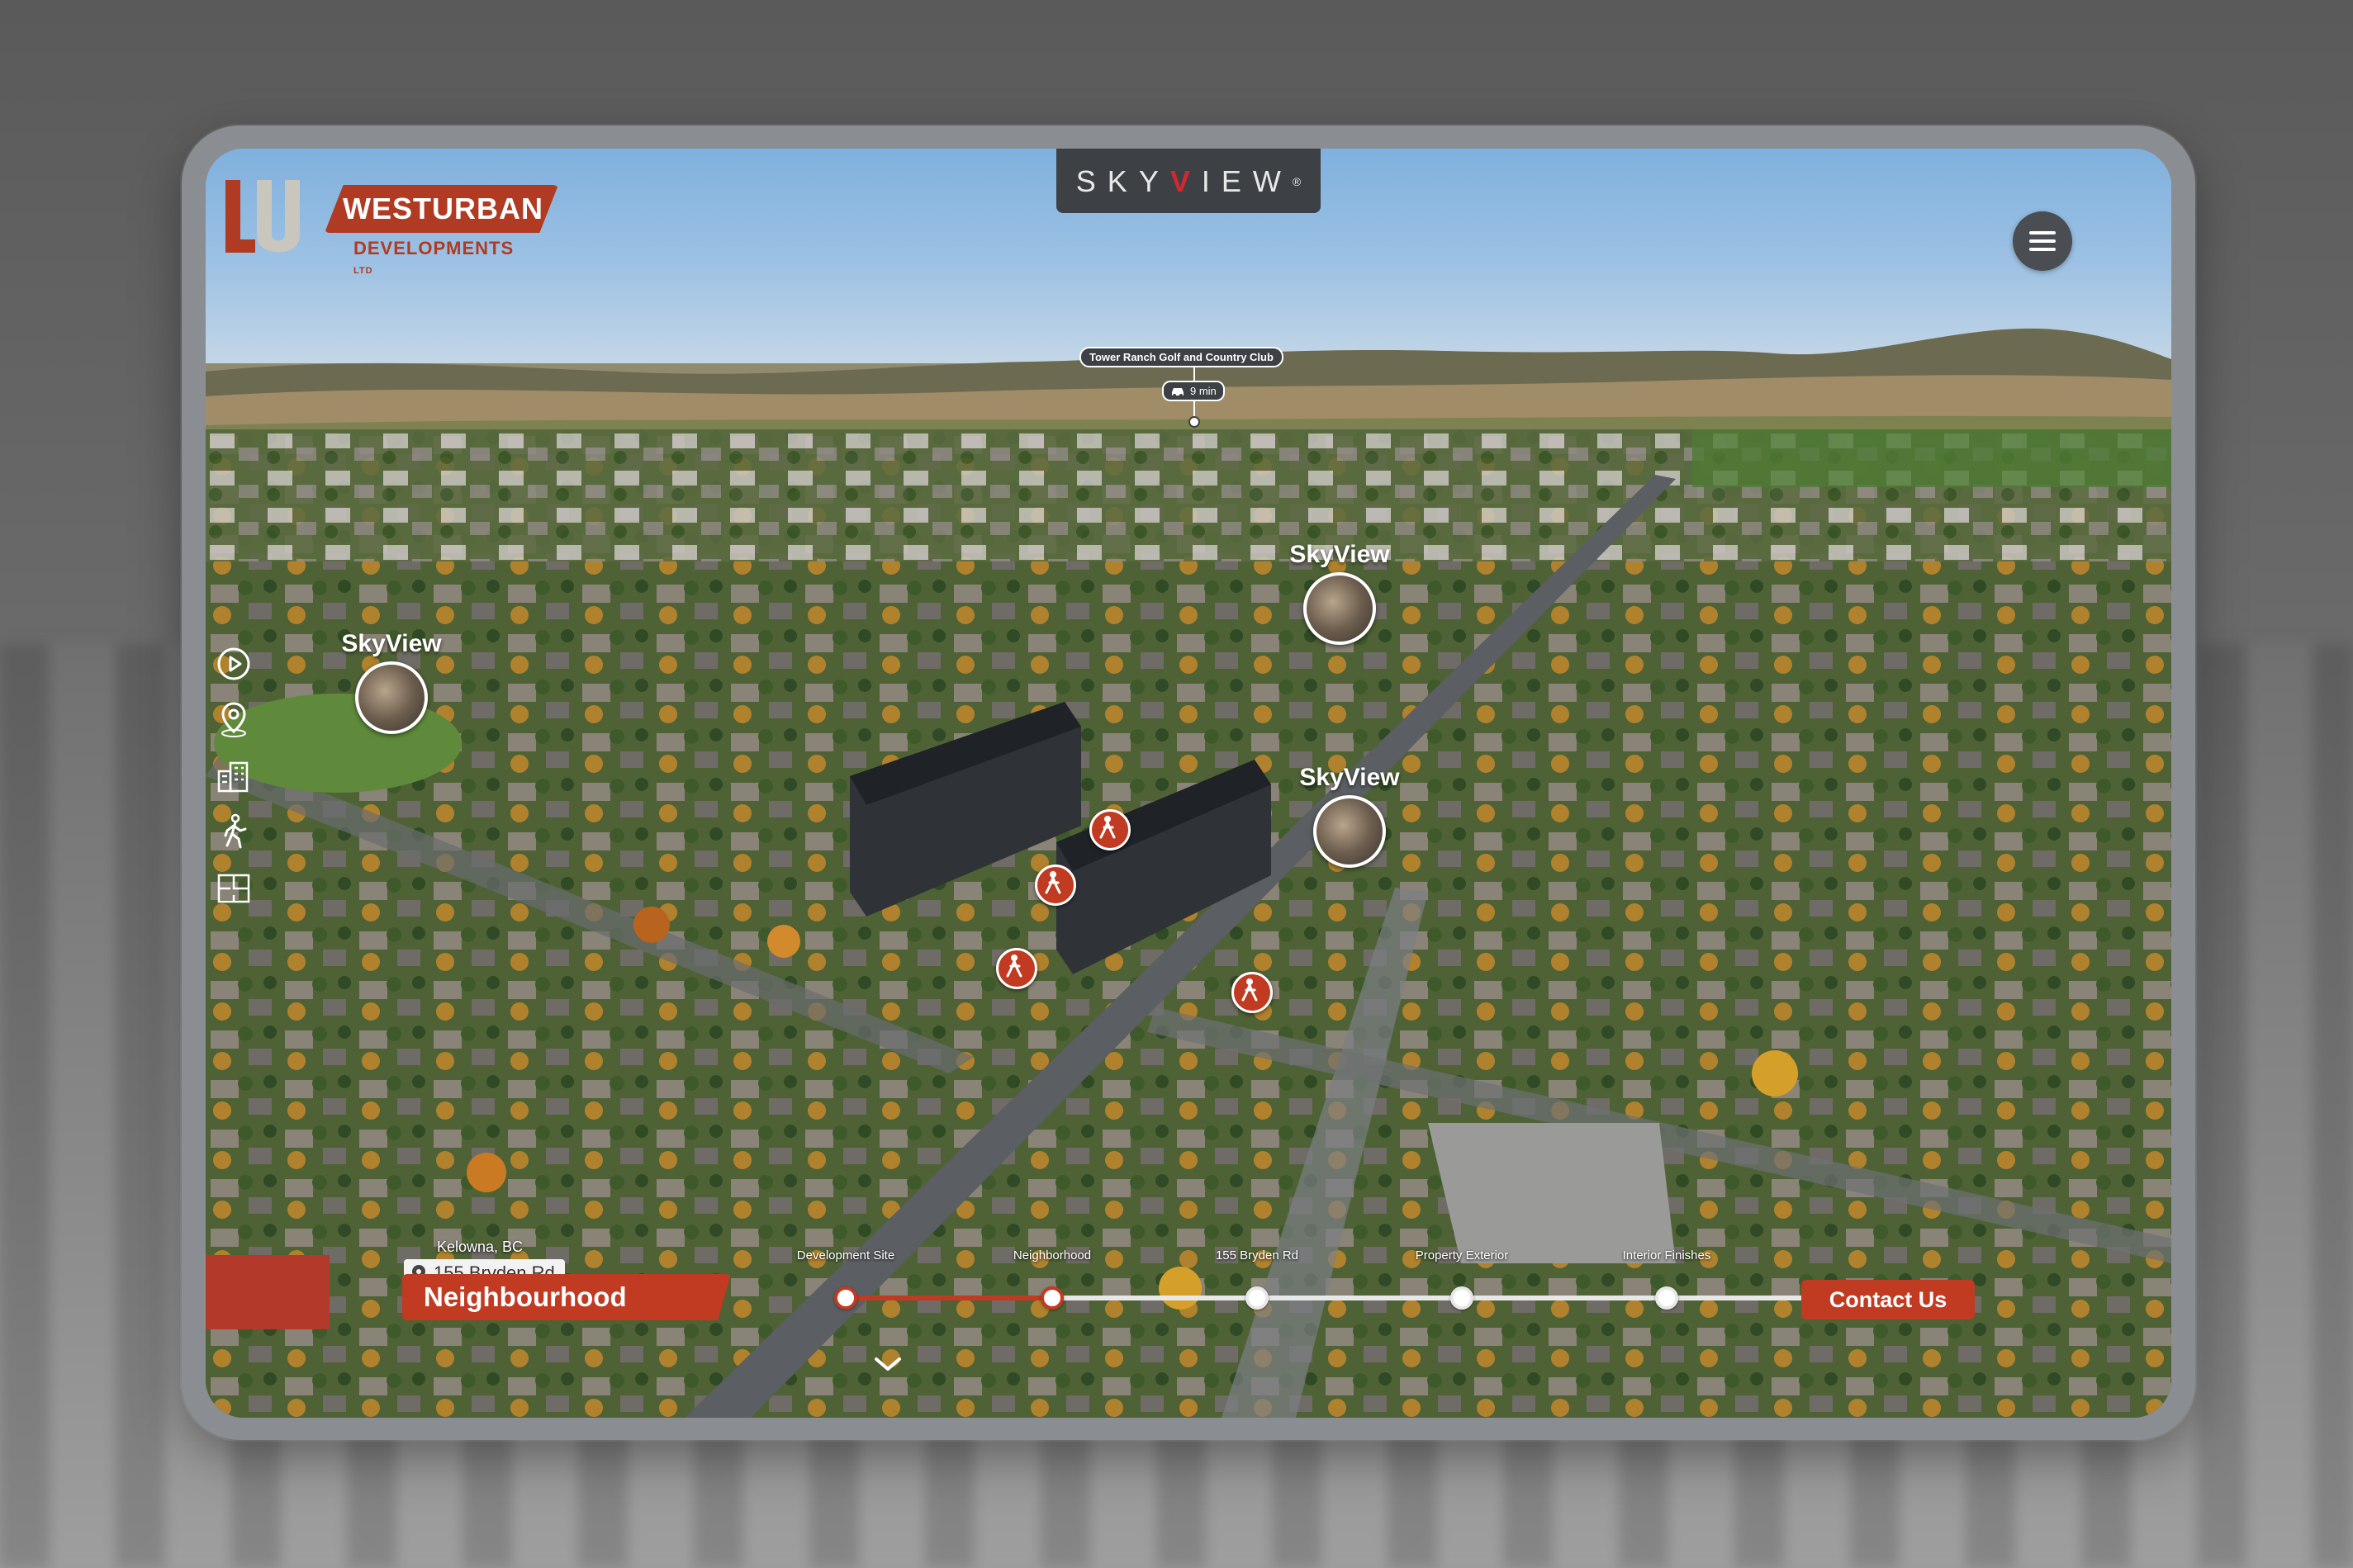 This screenshot has height=1568, width=2353. What do you see at coordinates (1462, 1255) in the screenshot?
I see `timeline-step-label: Property Exterior` at bounding box center [1462, 1255].